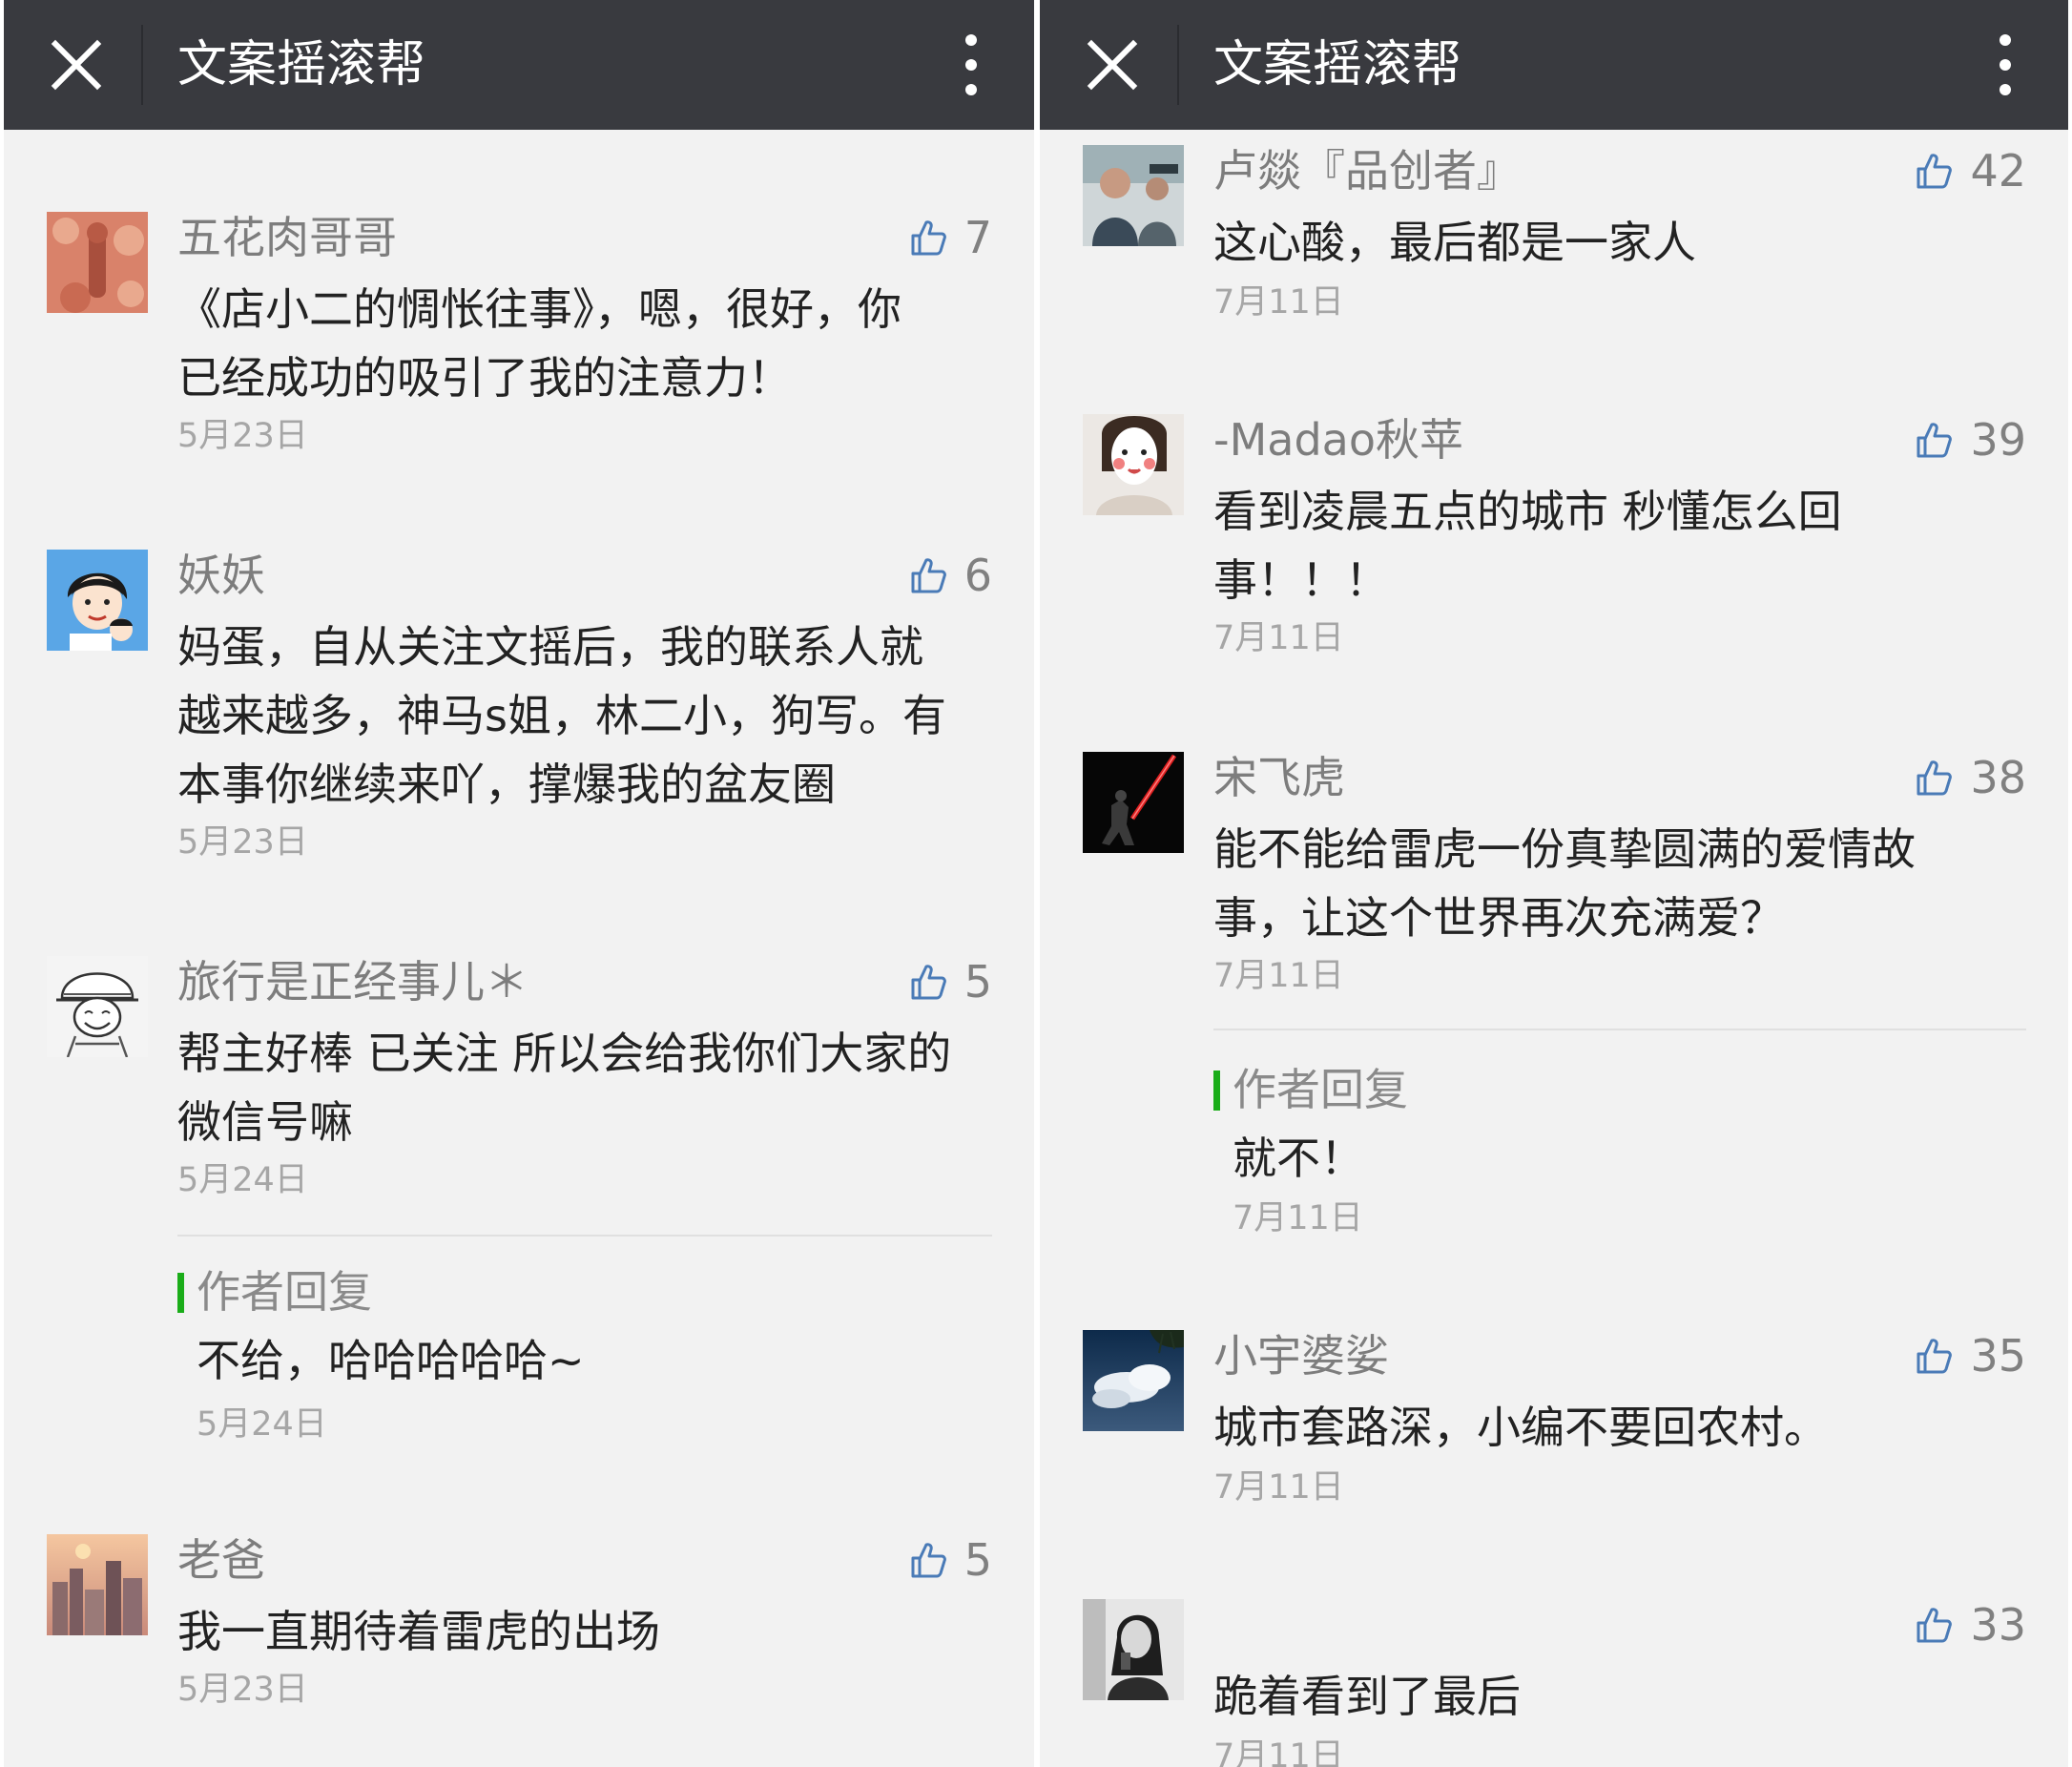  I want to click on author-reply-date: 7月11日, so click(1298, 1218).